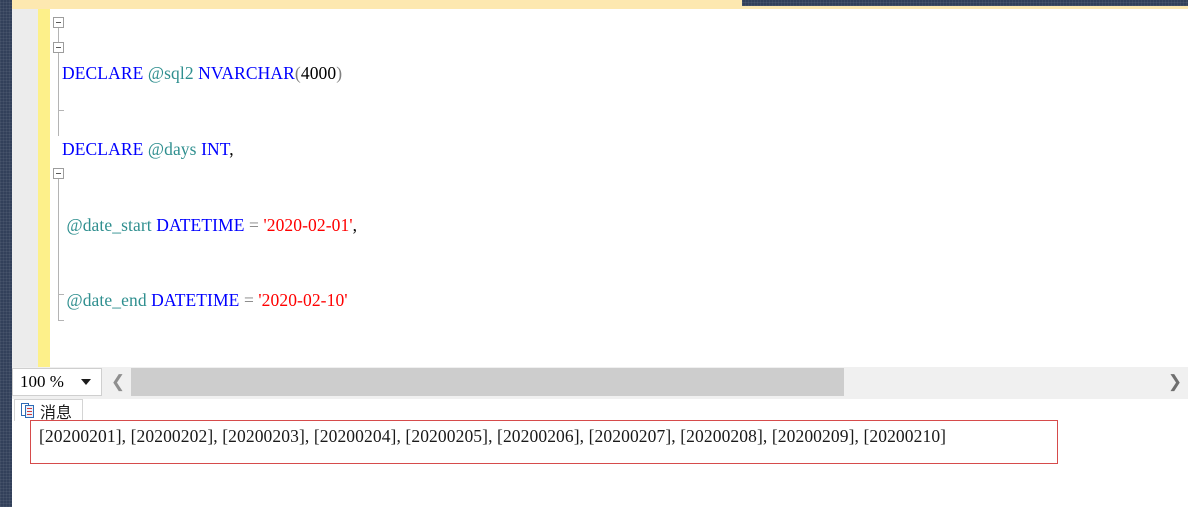 The width and height of the screenshot is (1188, 507). Describe the element at coordinates (207, 300) in the screenshot. I see `code-line-4: @date_end DATETIME = '2020-02-10'` at that location.